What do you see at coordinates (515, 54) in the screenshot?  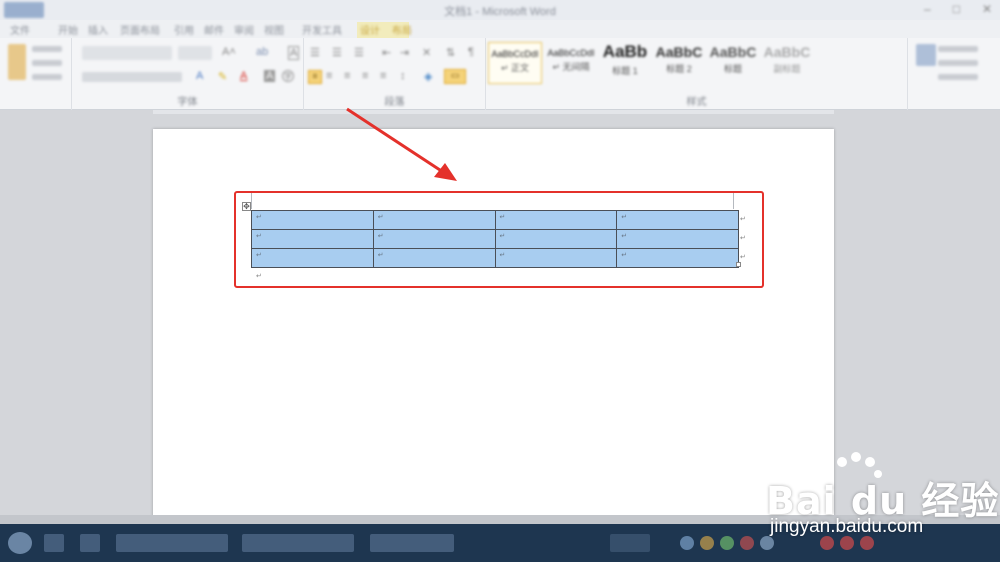 I see `style-normal-sample: AaBbCcDdI` at bounding box center [515, 54].